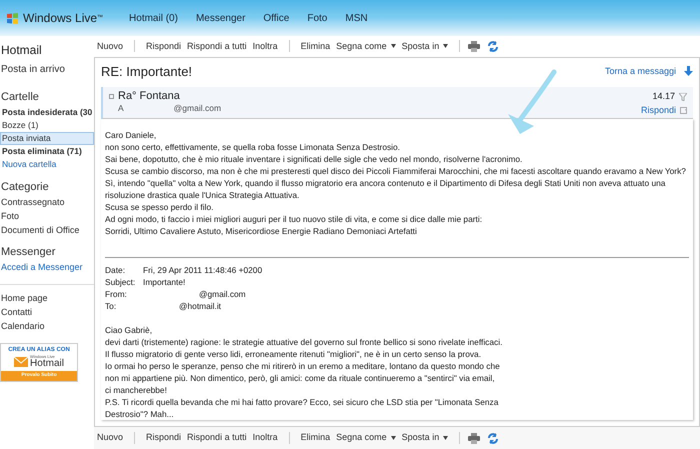  I want to click on section-heading: Categorie, so click(25, 187).